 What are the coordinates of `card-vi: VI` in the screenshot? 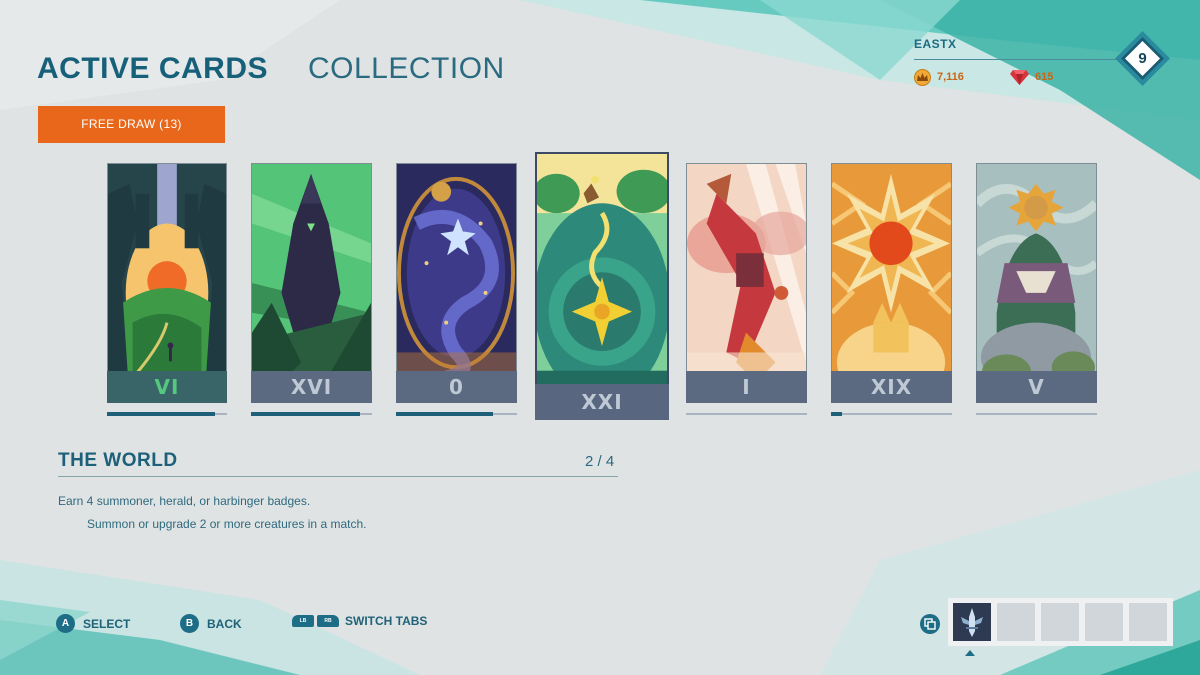 It's located at (167, 283).